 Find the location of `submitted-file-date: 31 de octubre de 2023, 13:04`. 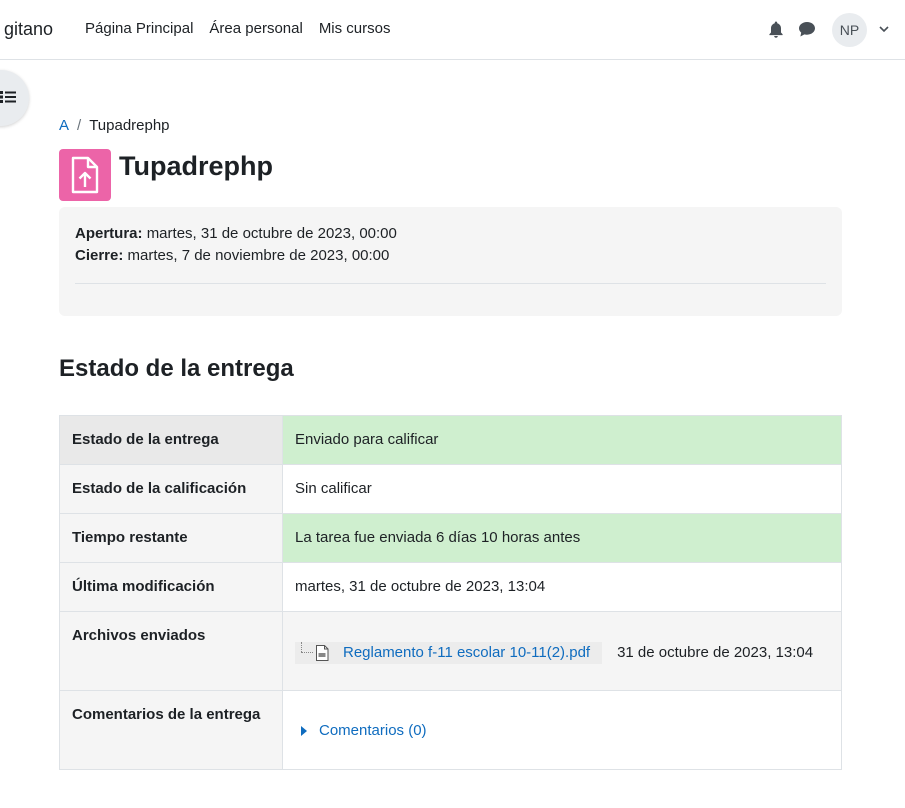

submitted-file-date: 31 de octubre de 2023, 13:04 is located at coordinates (715, 652).